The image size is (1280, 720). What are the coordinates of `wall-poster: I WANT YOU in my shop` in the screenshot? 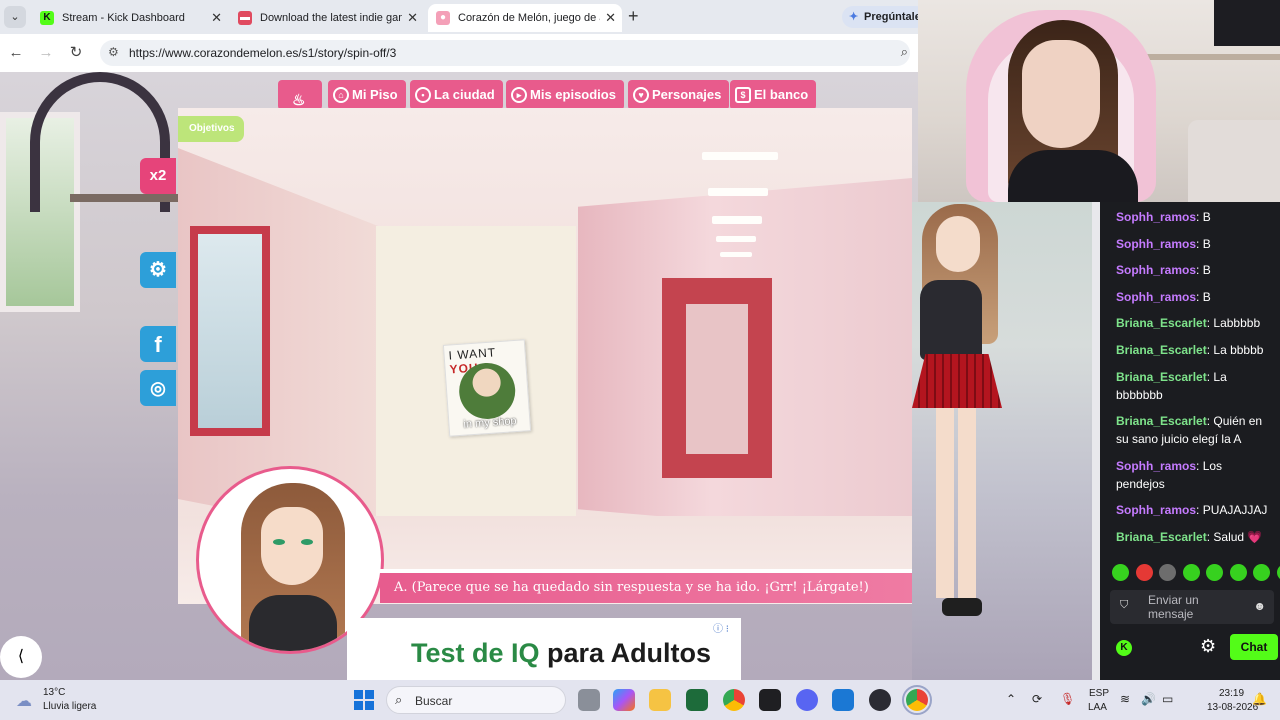 It's located at (487, 388).